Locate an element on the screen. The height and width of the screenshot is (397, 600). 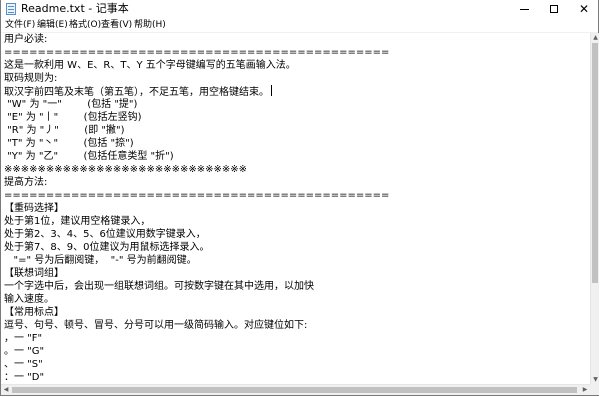
close-button: ✕ is located at coordinates (584, 9).